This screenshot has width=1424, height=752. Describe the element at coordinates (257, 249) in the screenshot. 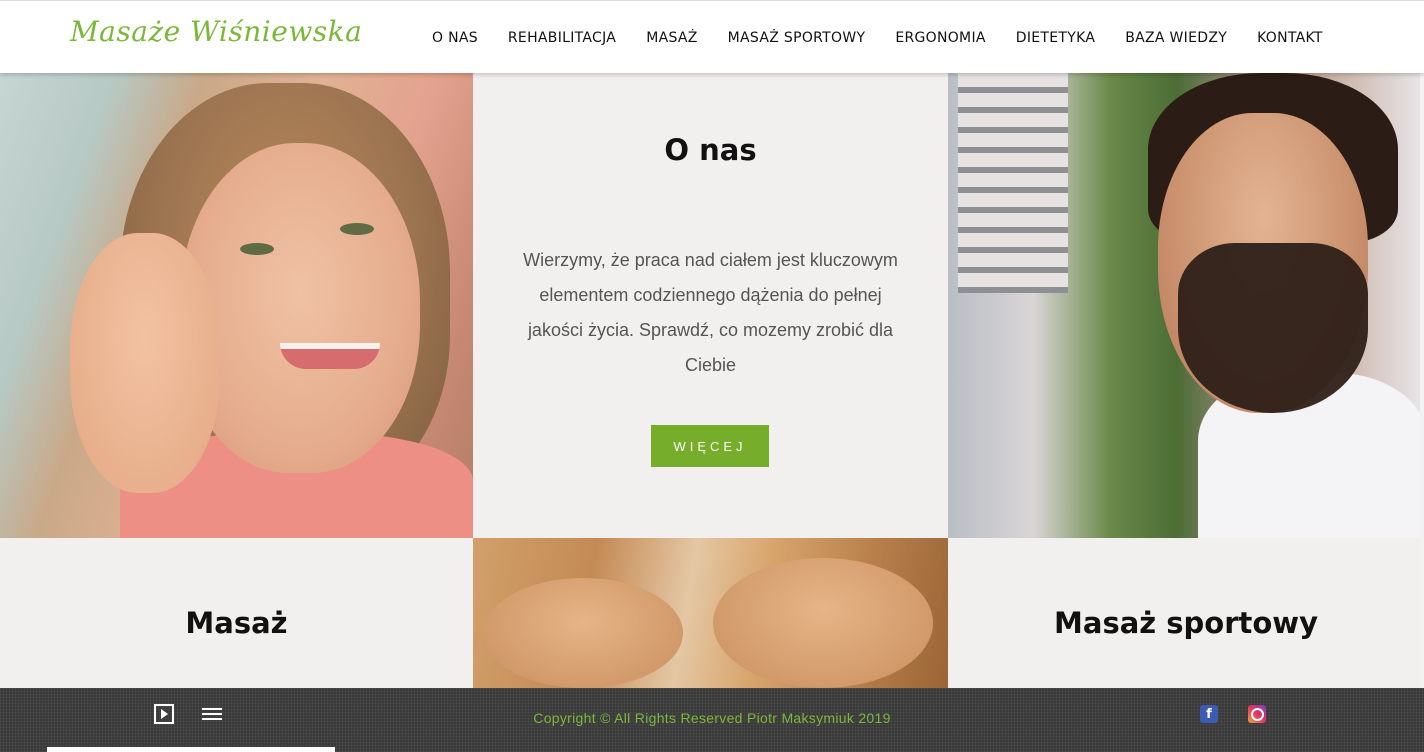

I see `woman-eye-left` at that location.